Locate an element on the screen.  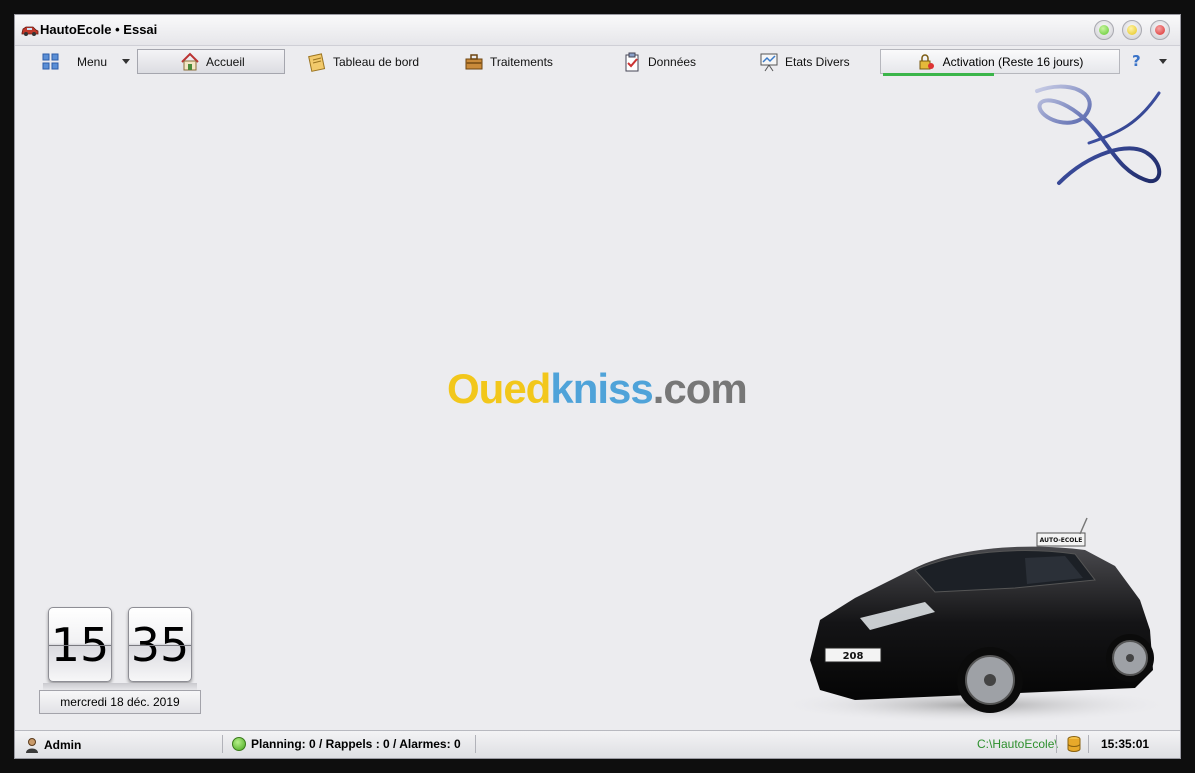
brand-swirl-logo is located at coordinates (1098, 134).